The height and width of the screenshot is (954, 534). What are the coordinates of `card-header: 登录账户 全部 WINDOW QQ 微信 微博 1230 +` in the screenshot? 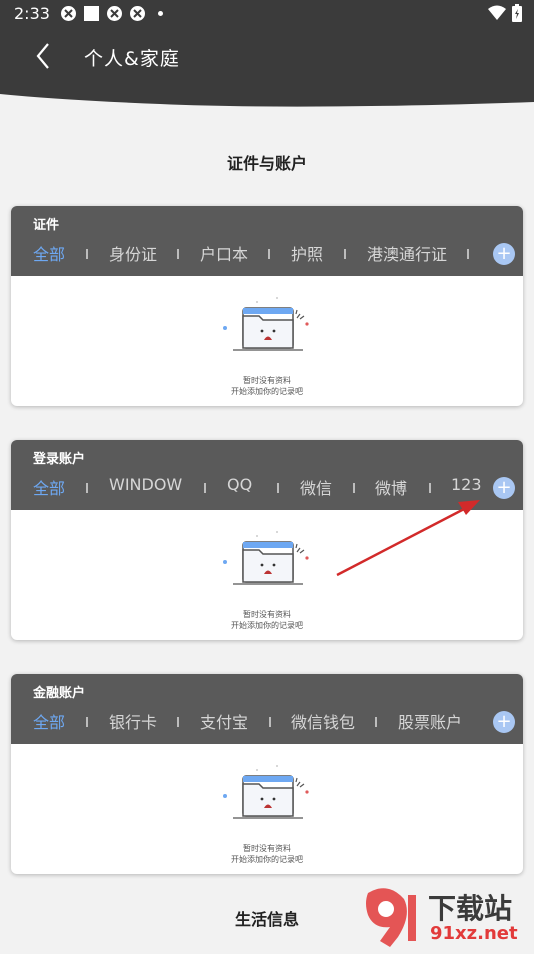 It's located at (267, 475).